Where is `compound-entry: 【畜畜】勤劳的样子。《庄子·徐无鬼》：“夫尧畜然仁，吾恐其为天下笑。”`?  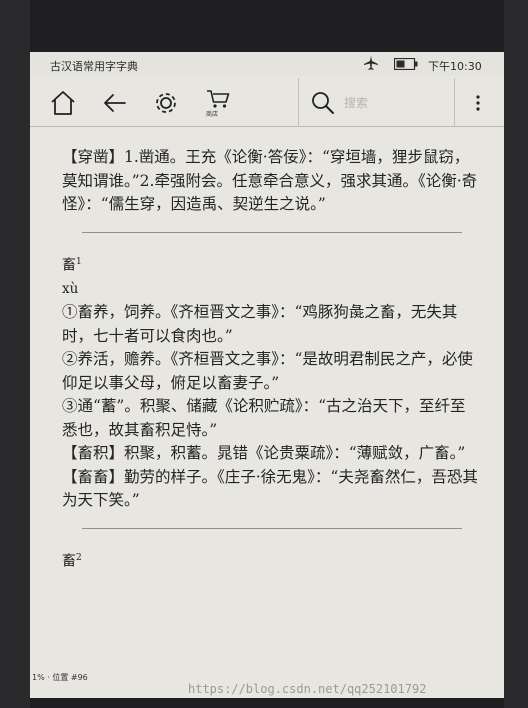 compound-entry: 【畜畜】勤劳的样子。《庄子·徐无鬼》：“夫尧畜然仁，吾恐其为天下笑。” is located at coordinates (270, 488).